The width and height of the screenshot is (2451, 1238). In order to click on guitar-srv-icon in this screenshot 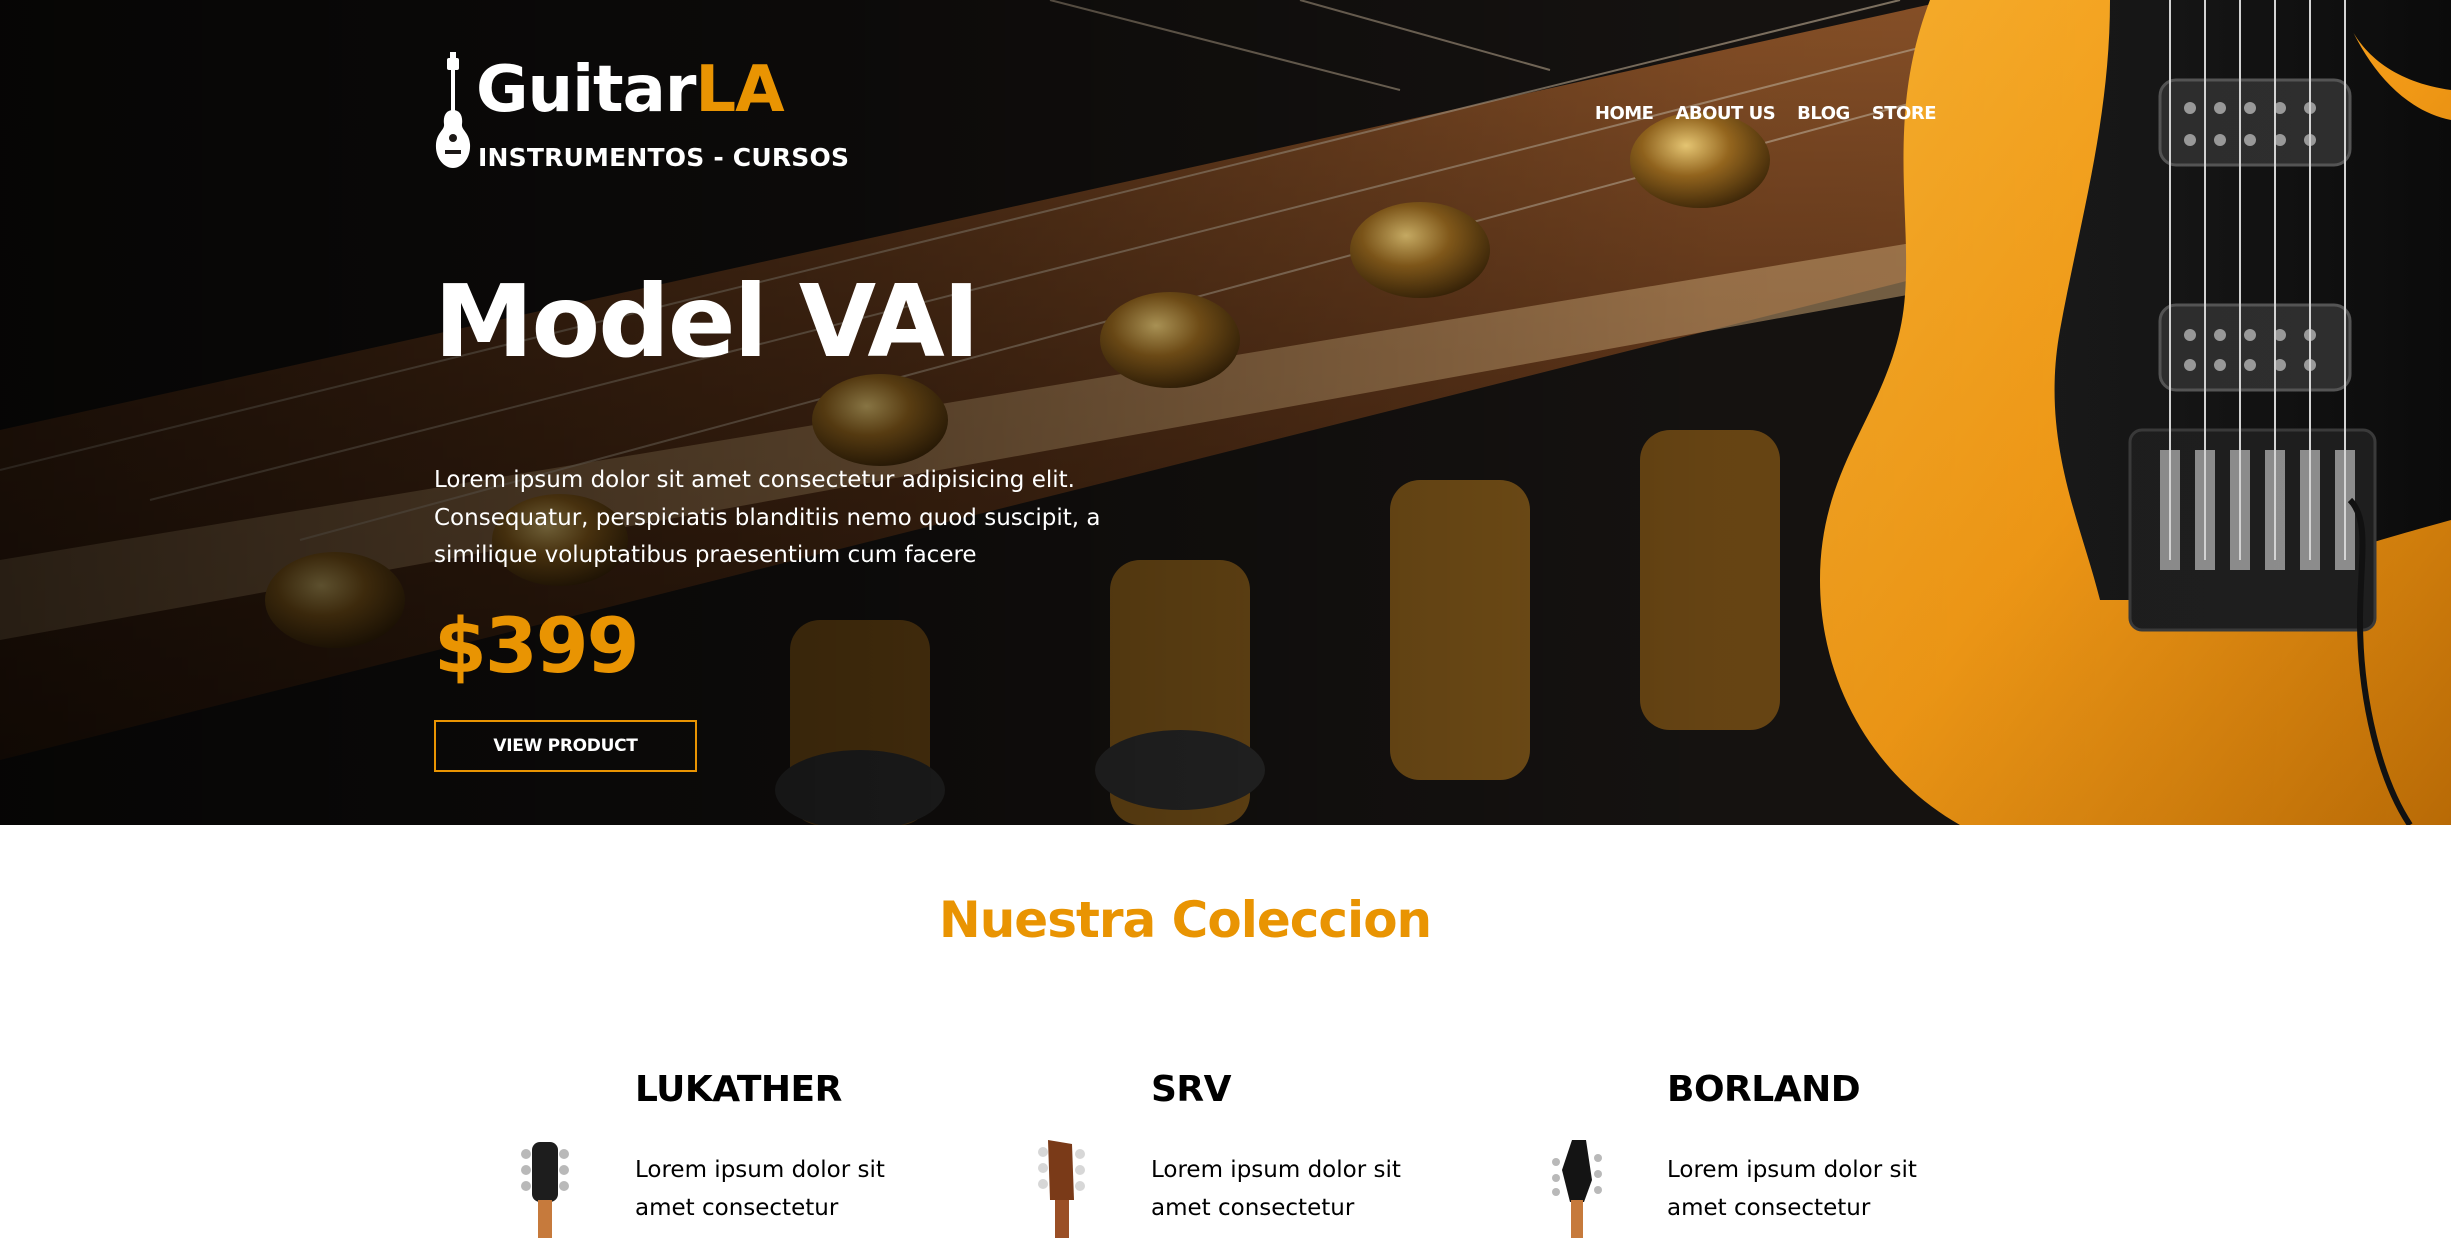, I will do `click(1061, 1189)`.